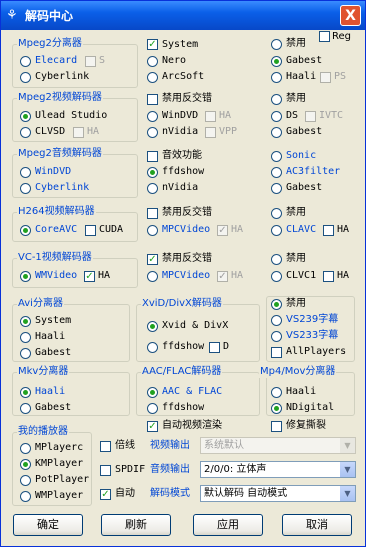  What do you see at coordinates (48, 525) in the screenshot?
I see `ok-button: 确定` at bounding box center [48, 525].